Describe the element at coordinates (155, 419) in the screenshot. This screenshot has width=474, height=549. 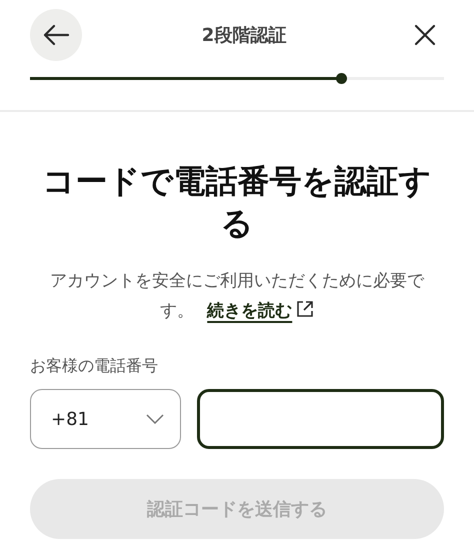
I see `chevron-down-icon` at that location.